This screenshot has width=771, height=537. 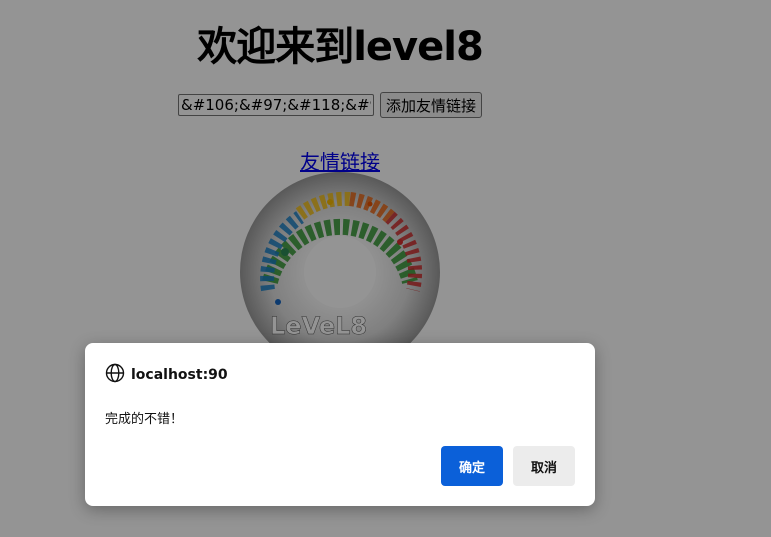 I want to click on dialog-header: localhost:90, so click(x=166, y=375).